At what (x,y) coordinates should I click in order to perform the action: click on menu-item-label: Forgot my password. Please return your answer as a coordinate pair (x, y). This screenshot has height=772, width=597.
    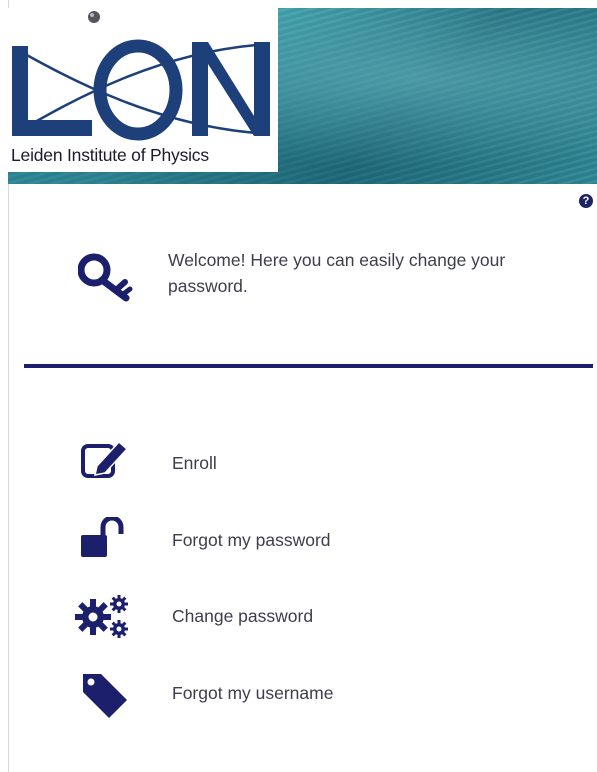
    Looking at the image, I should click on (251, 540).